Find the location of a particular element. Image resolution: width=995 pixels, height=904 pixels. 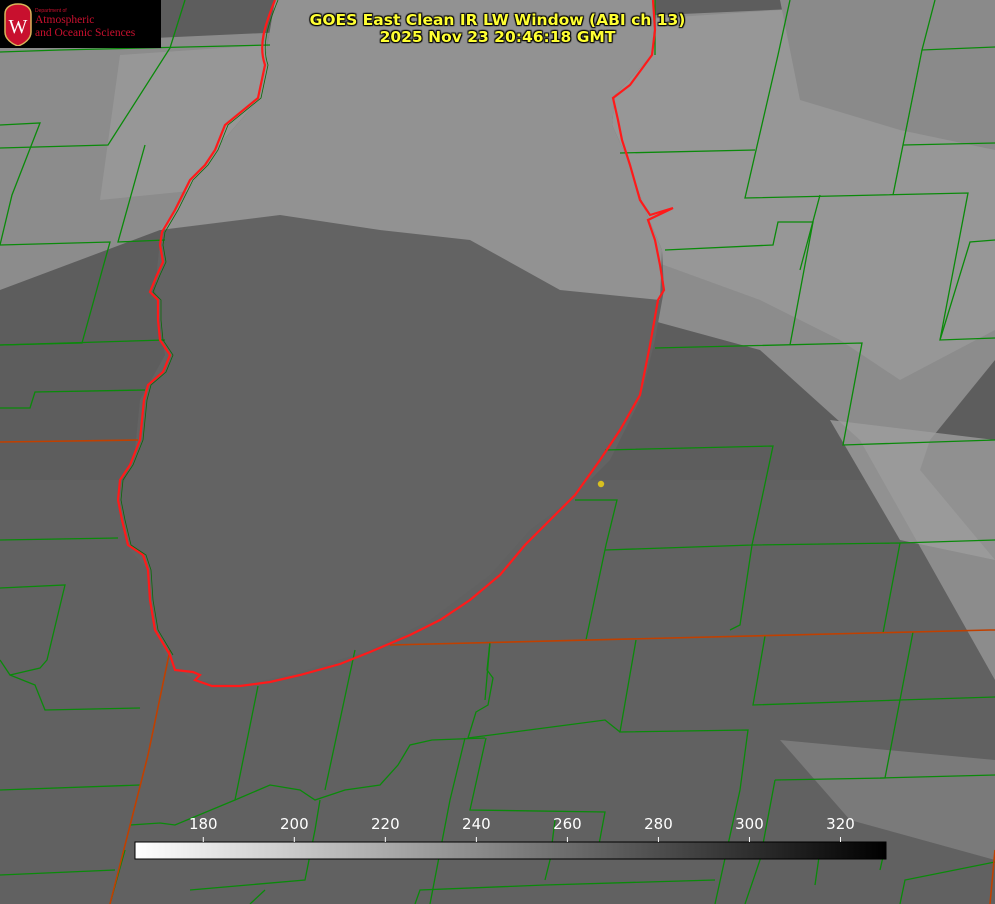

image-timestamp: 2025 Nov 23 20:46:18 GMT is located at coordinates (497, 37).